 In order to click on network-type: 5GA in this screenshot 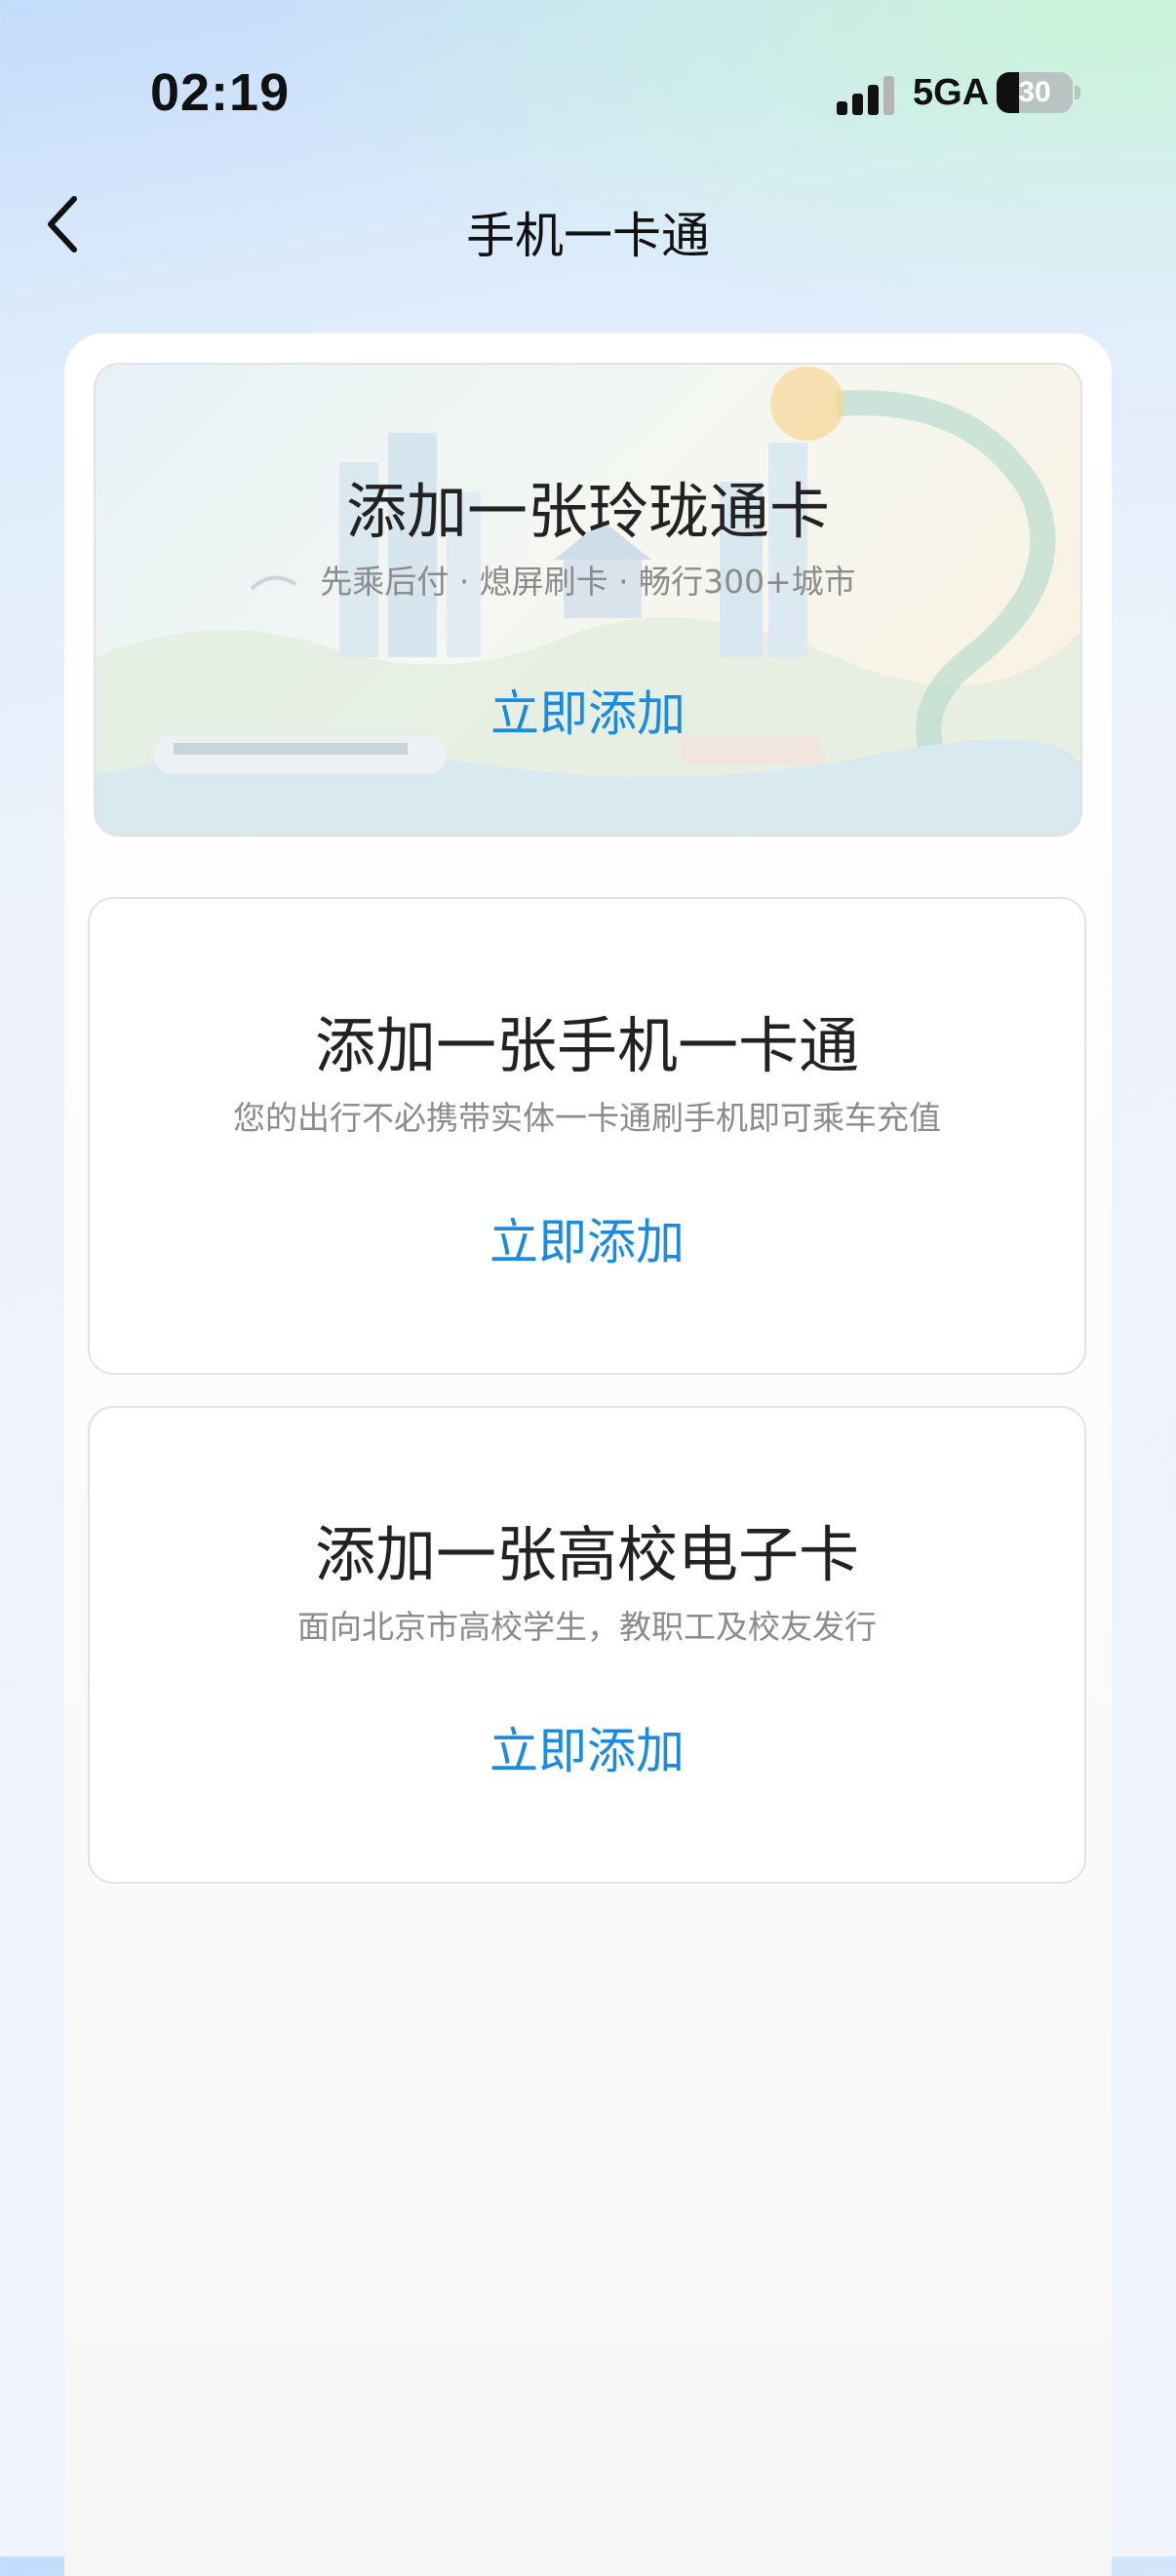, I will do `click(951, 92)`.